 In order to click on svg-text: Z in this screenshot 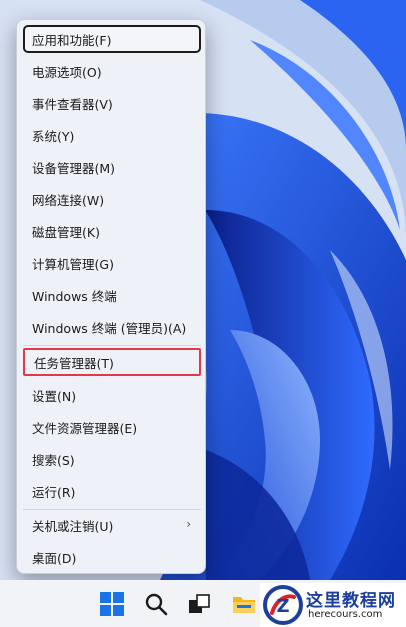, I will do `click(282, 606)`.